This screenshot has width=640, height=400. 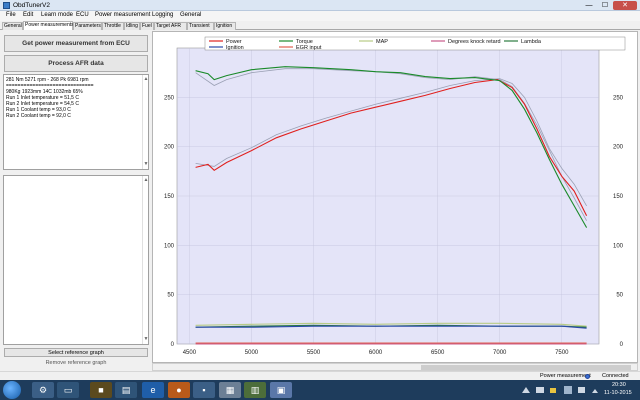 What do you see at coordinates (38, 116) in the screenshot?
I see `info-line: Run 2 Coolant temp = 92,0 C` at bounding box center [38, 116].